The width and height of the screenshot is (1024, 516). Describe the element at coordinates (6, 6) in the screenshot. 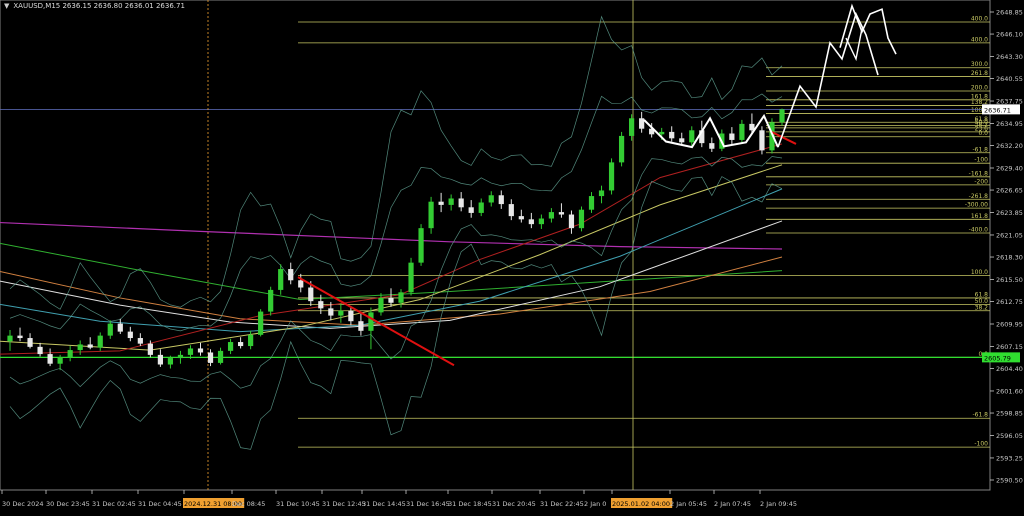

I see `triangle-down-icon: ▼` at that location.